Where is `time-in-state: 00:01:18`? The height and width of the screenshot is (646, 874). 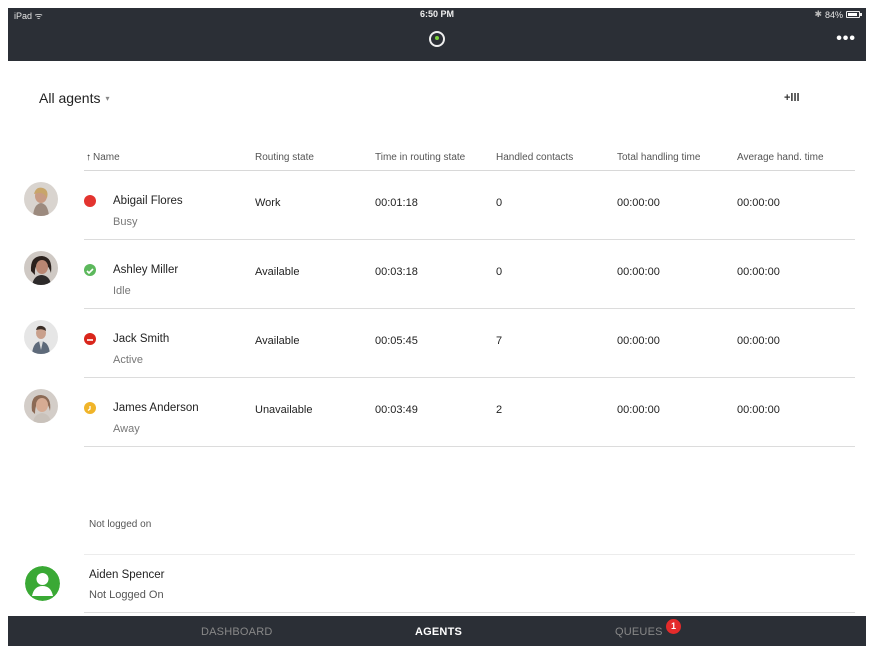
time-in-state: 00:01:18 is located at coordinates (396, 203).